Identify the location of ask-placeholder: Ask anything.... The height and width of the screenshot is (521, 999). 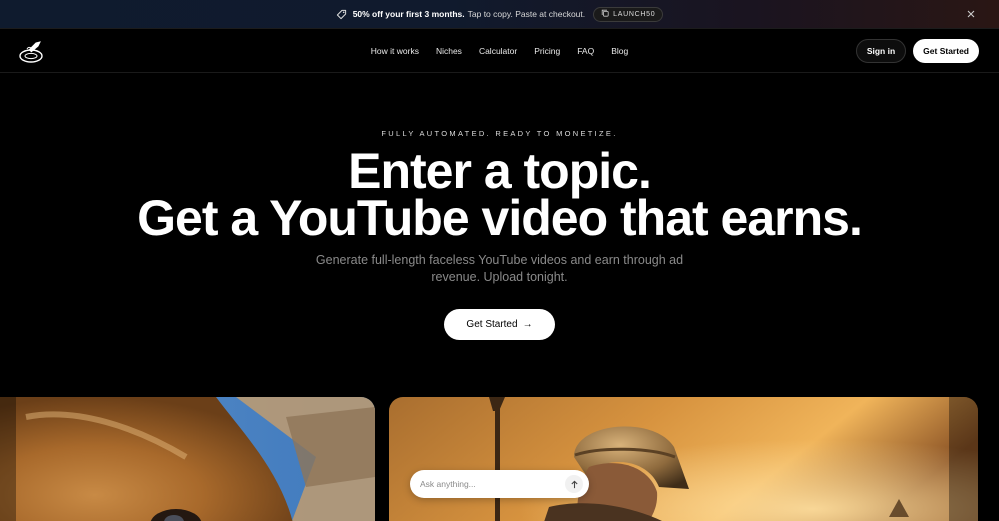
(448, 484).